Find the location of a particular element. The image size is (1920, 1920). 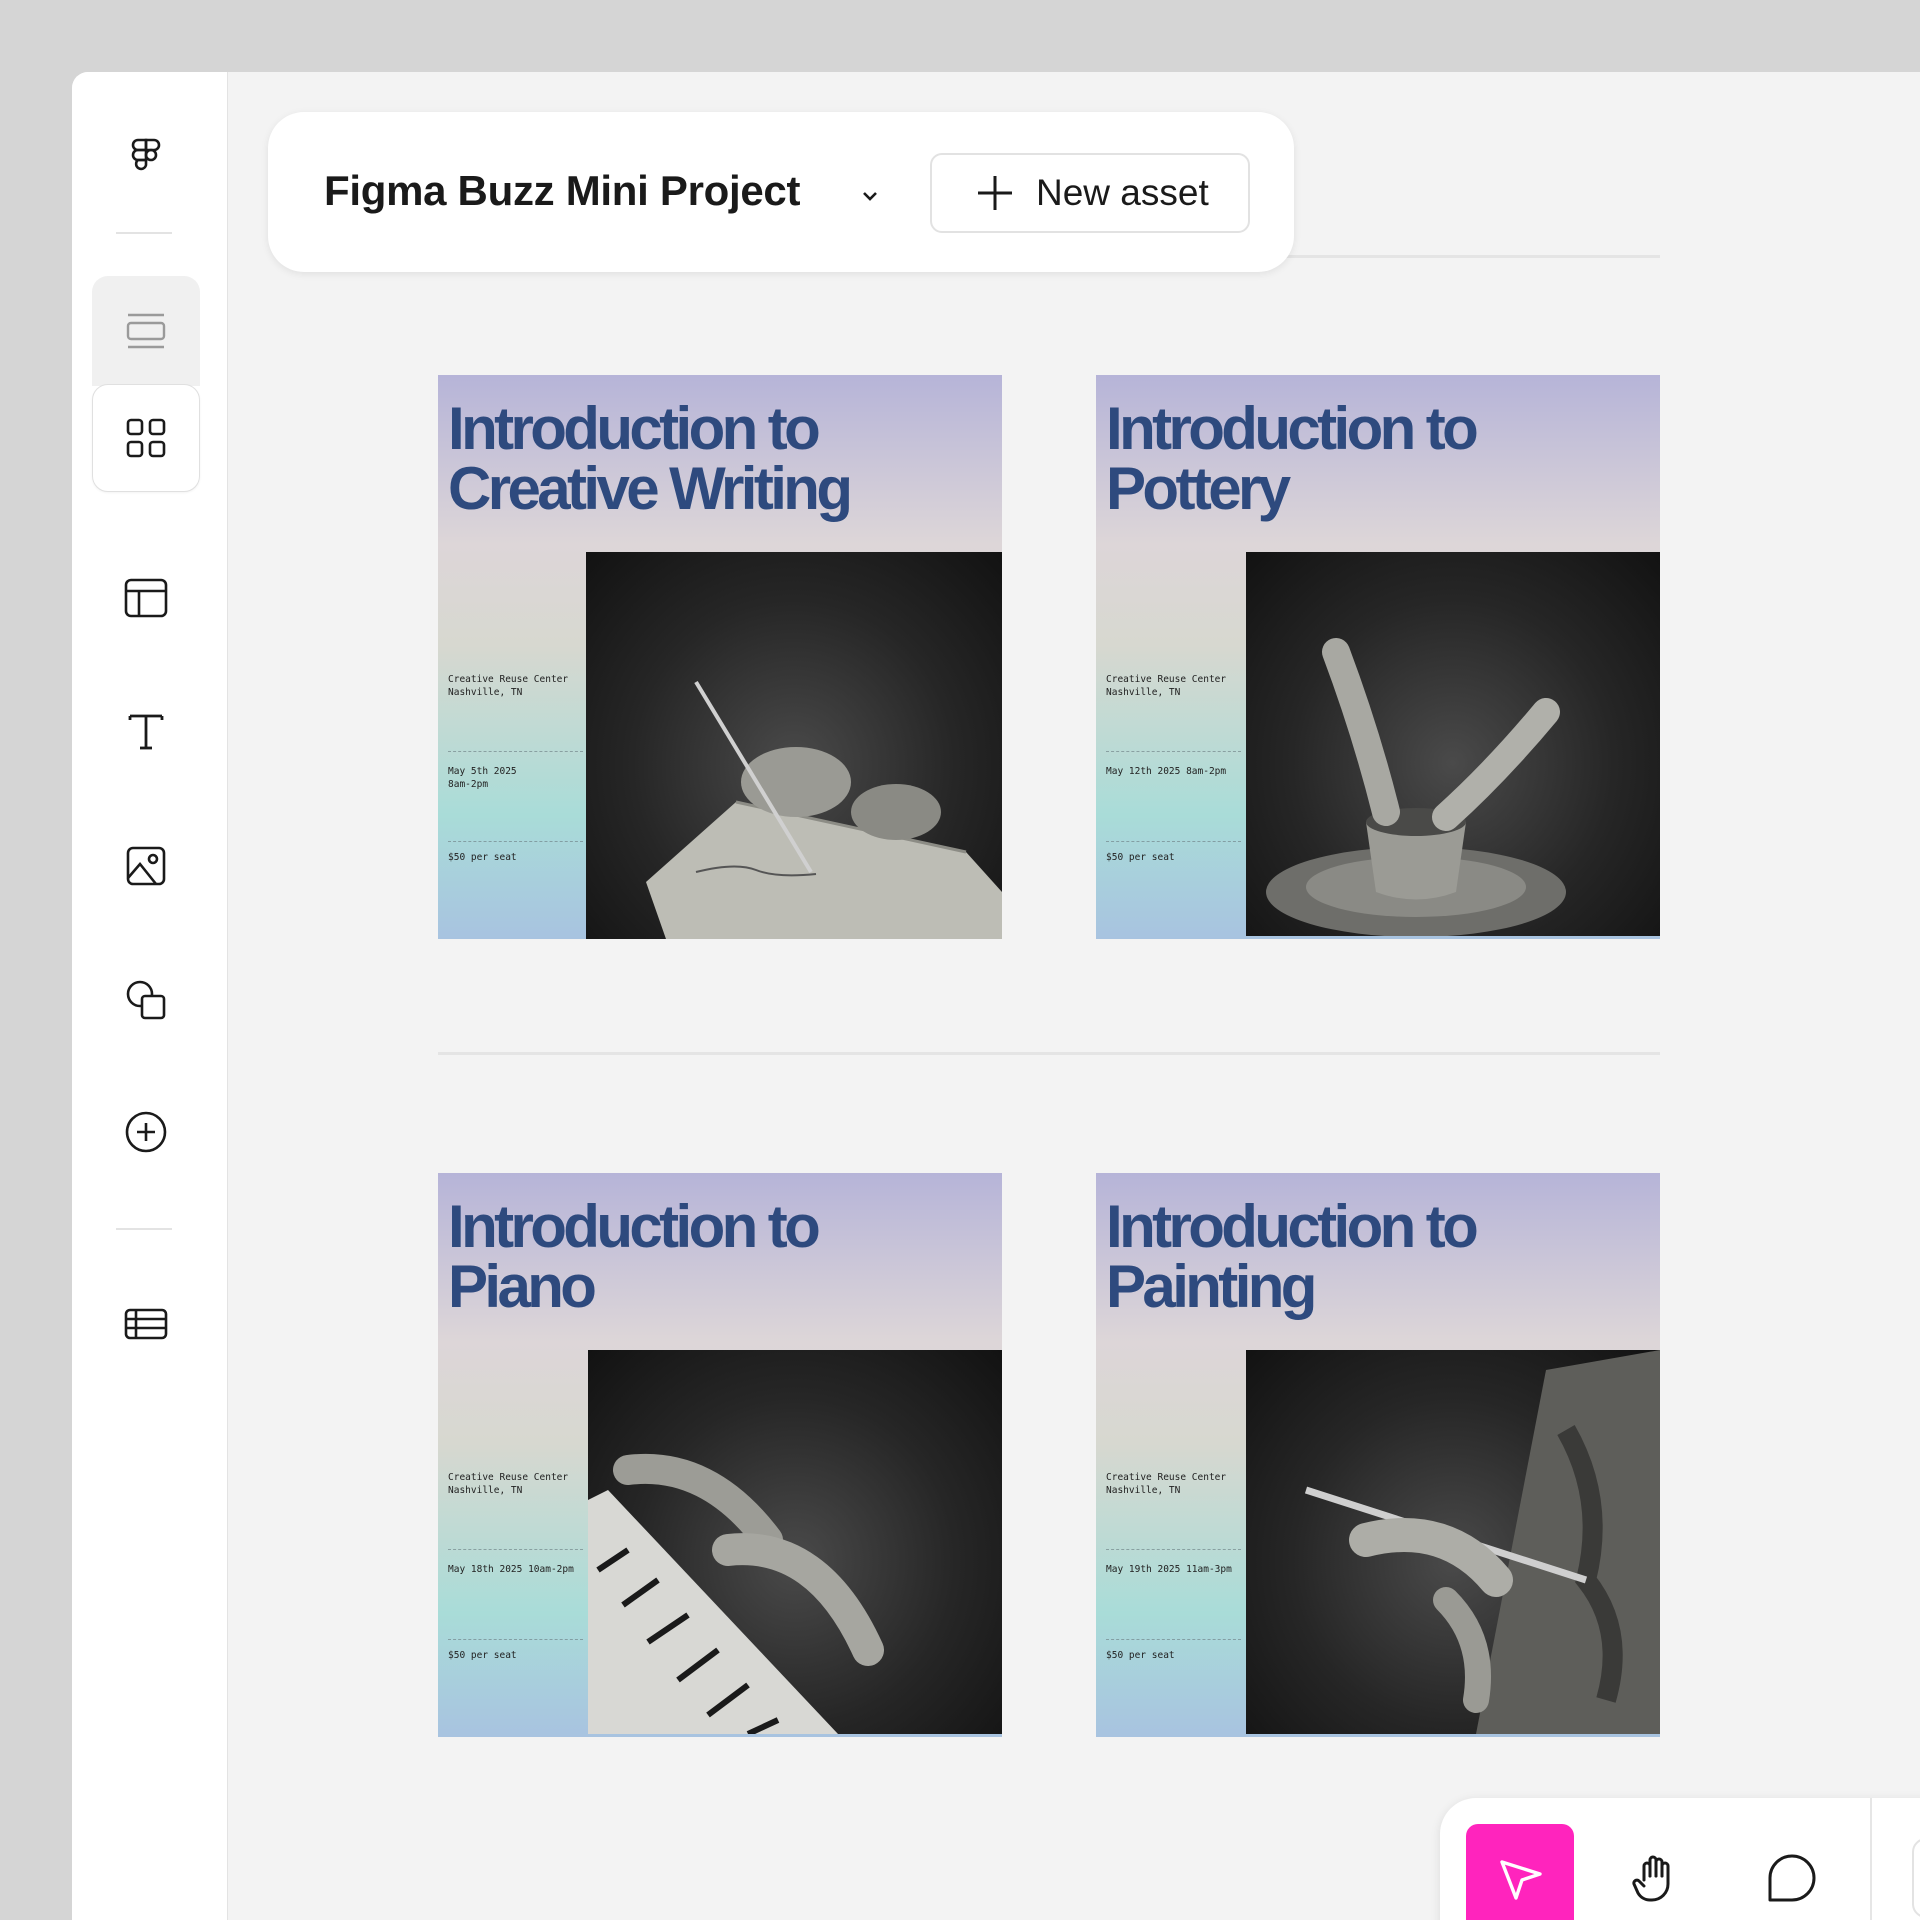

new-asset-label: New asset is located at coordinates (1122, 192).